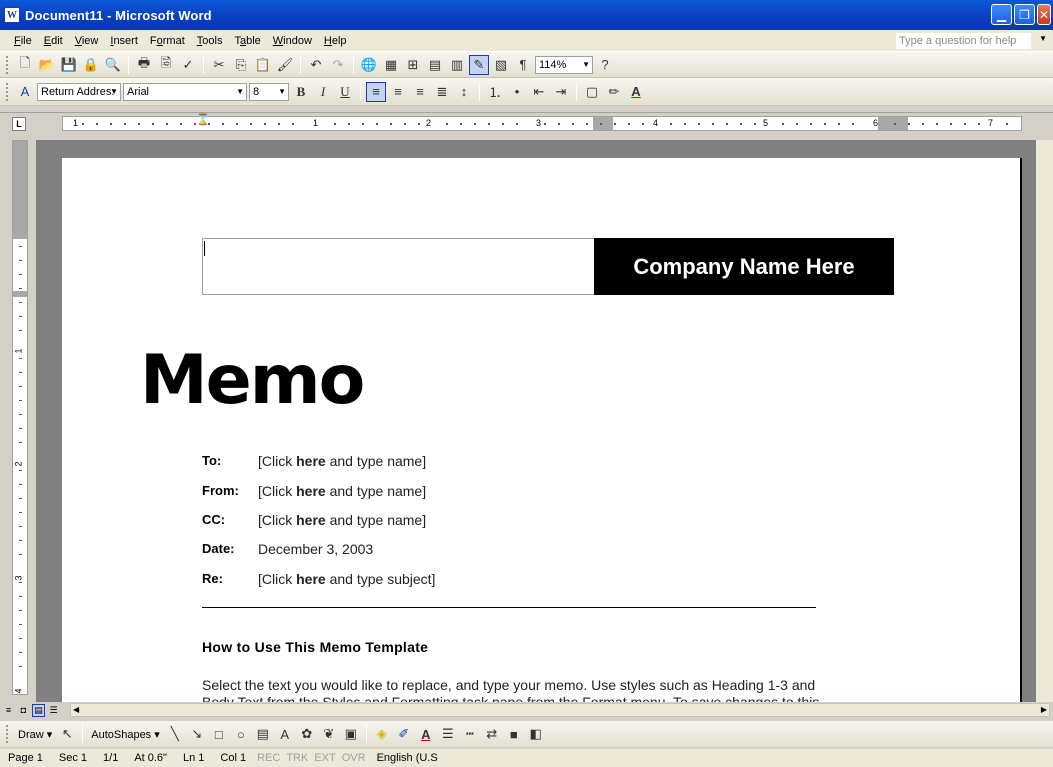  Describe the element at coordinates (23, 41) in the screenshot. I see `menu-file: File` at that location.